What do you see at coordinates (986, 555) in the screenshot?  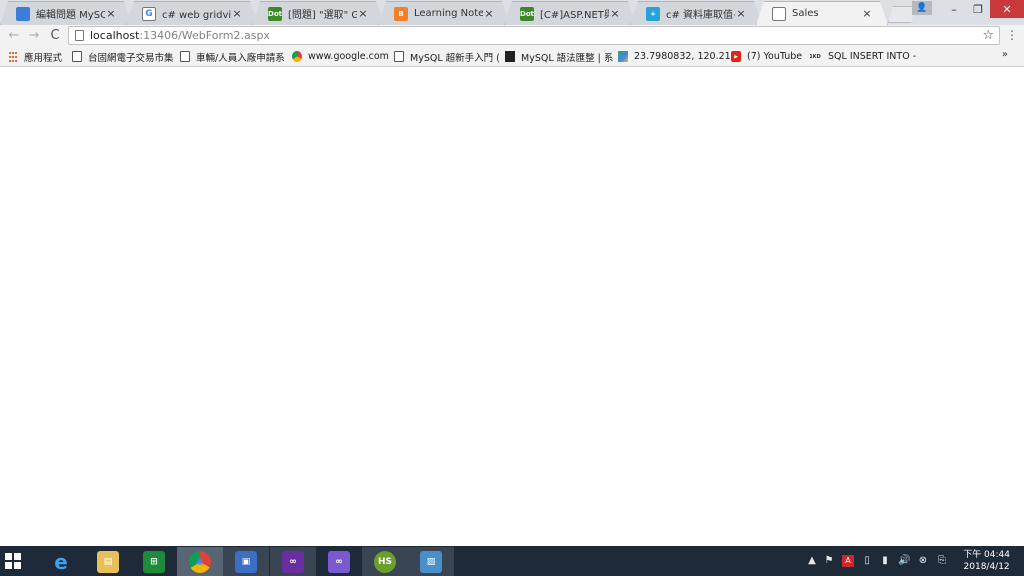 I see `clock-time: 下午 04:44` at bounding box center [986, 555].